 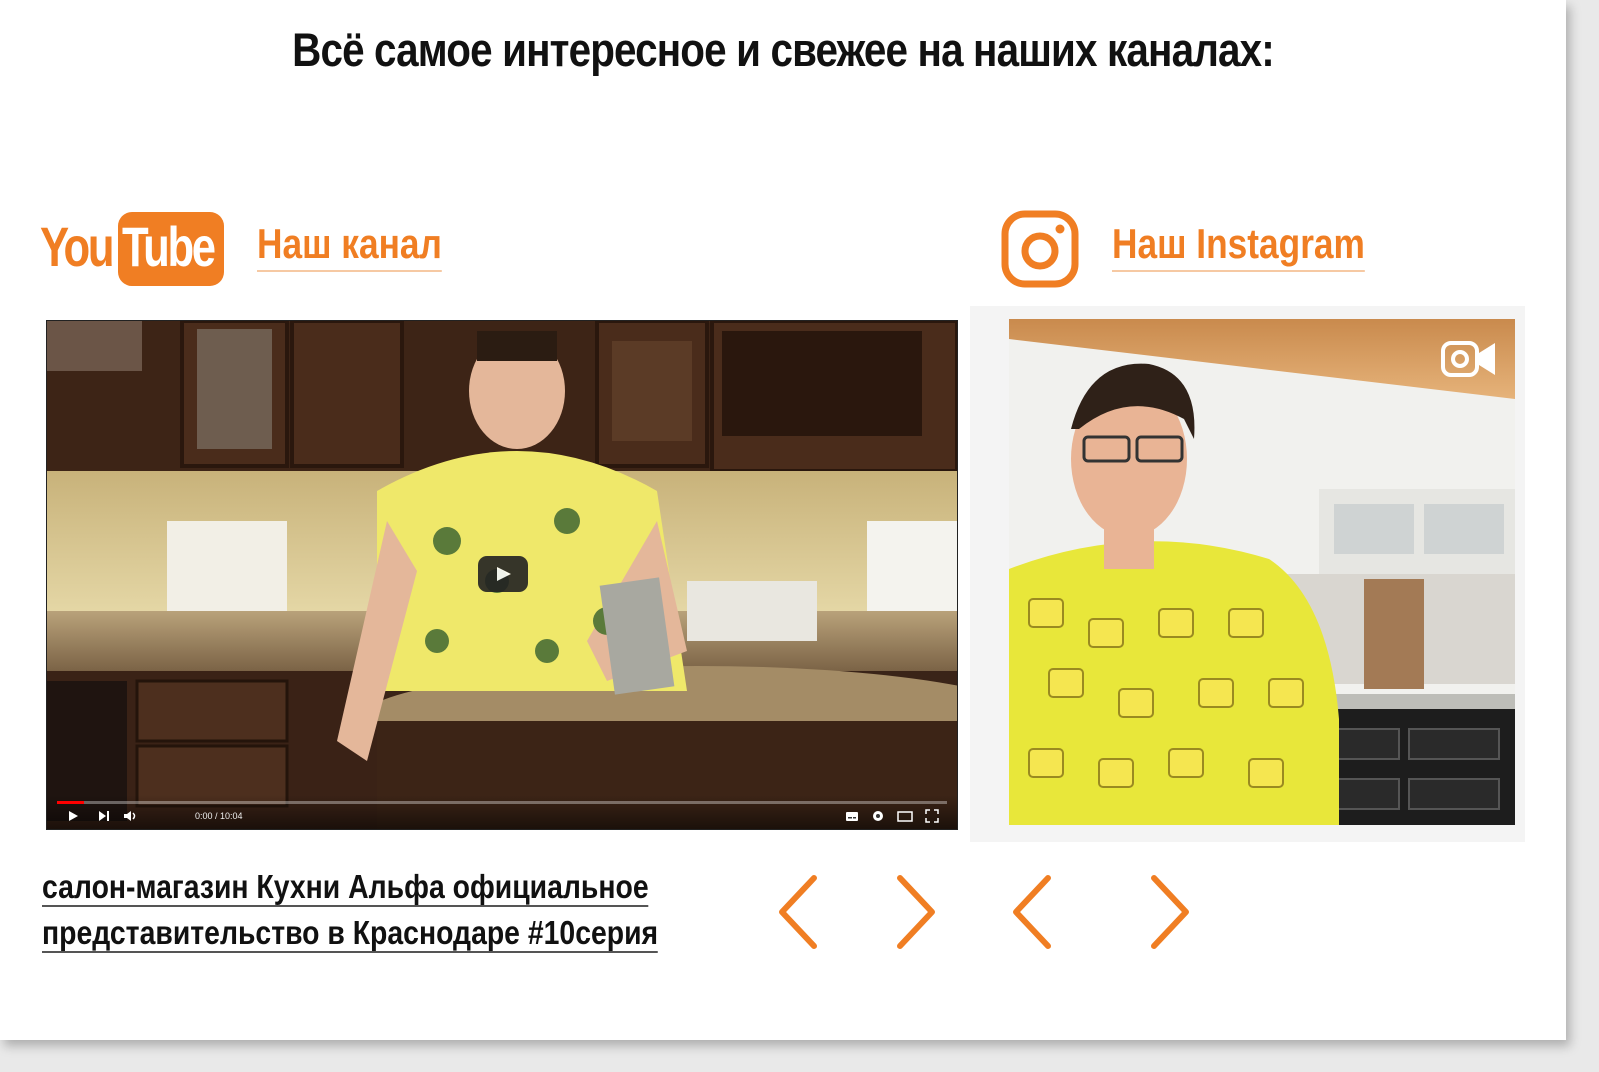 What do you see at coordinates (502, 802) in the screenshot?
I see `video-progress-bar` at bounding box center [502, 802].